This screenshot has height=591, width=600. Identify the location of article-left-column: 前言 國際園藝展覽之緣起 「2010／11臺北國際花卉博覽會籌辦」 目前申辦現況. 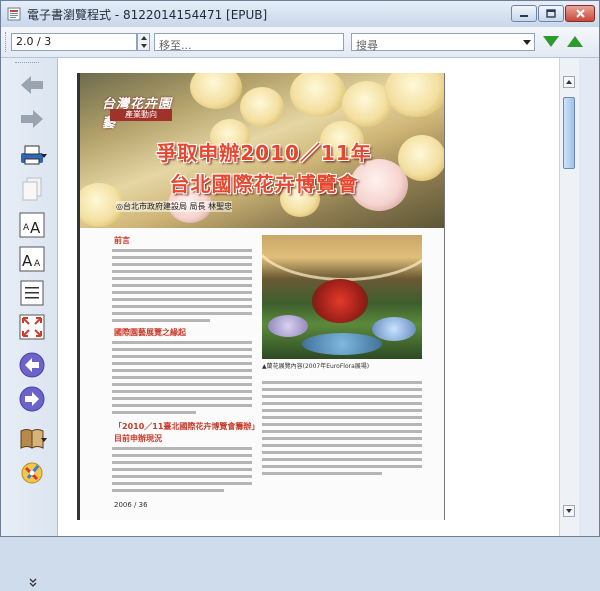
(185, 370).